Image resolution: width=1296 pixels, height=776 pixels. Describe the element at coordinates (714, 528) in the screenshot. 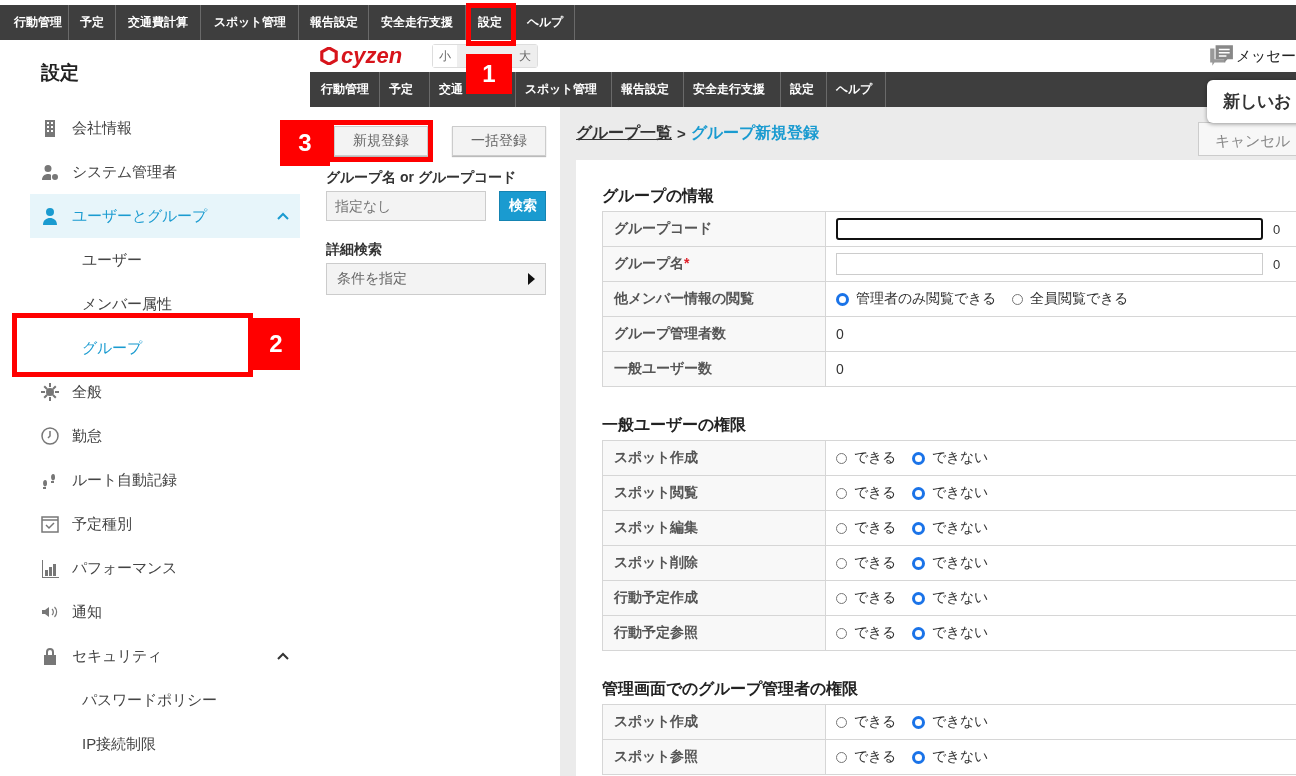

I see `field-label: スポット編集` at that location.